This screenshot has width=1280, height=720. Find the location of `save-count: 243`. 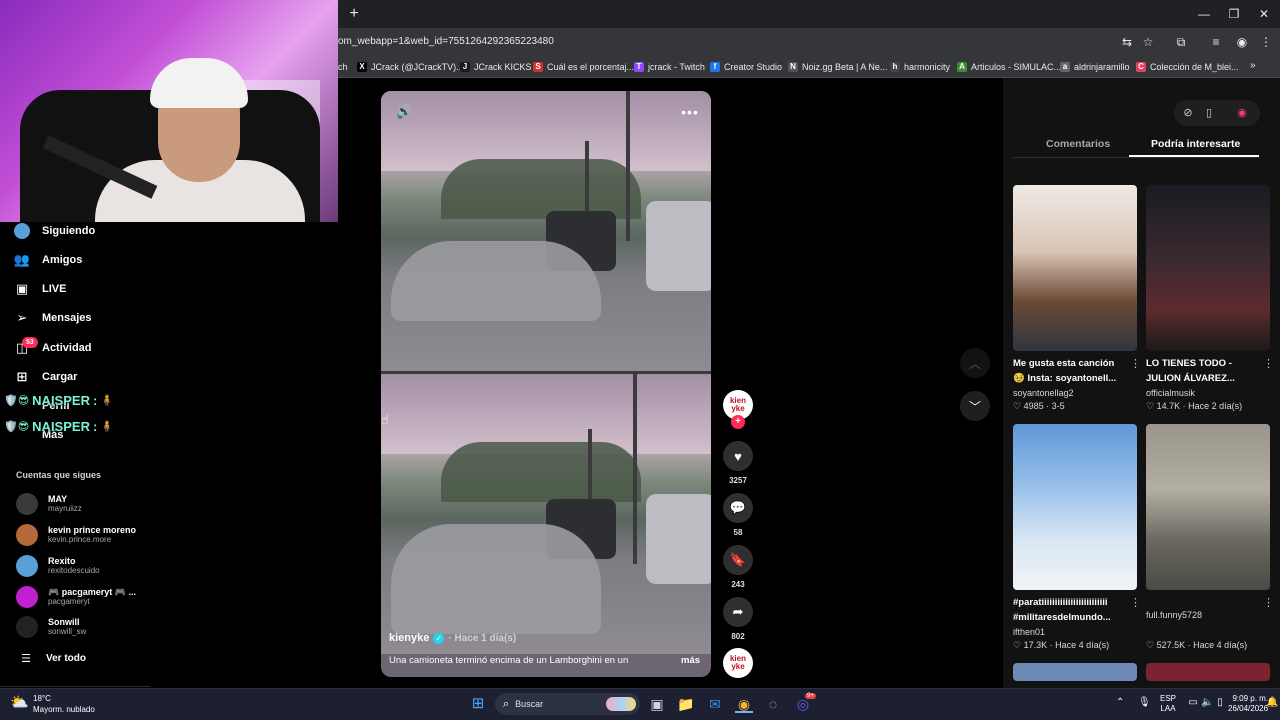

save-count: 243 is located at coordinates (738, 584).